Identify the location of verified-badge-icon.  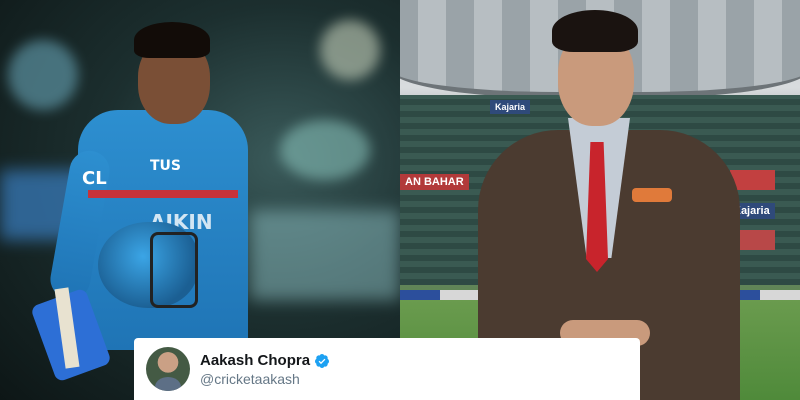
(322, 360).